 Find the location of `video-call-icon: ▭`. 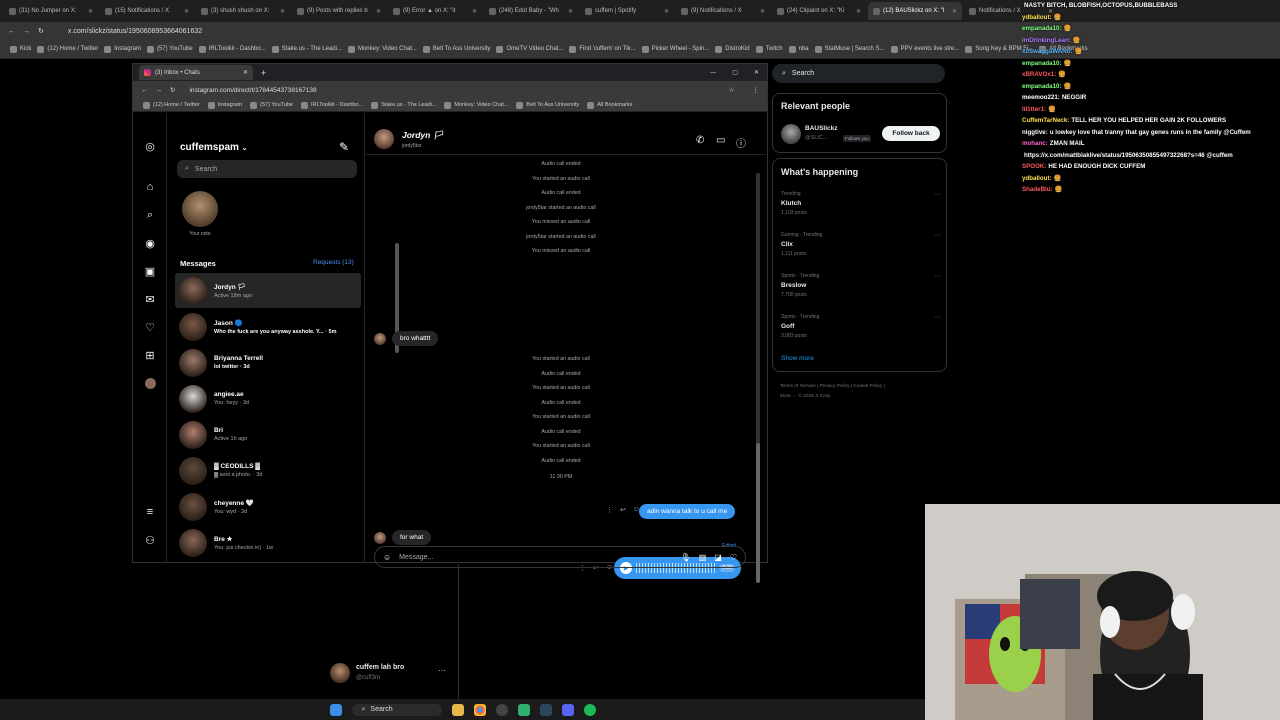

video-call-icon: ▭ is located at coordinates (720, 140).